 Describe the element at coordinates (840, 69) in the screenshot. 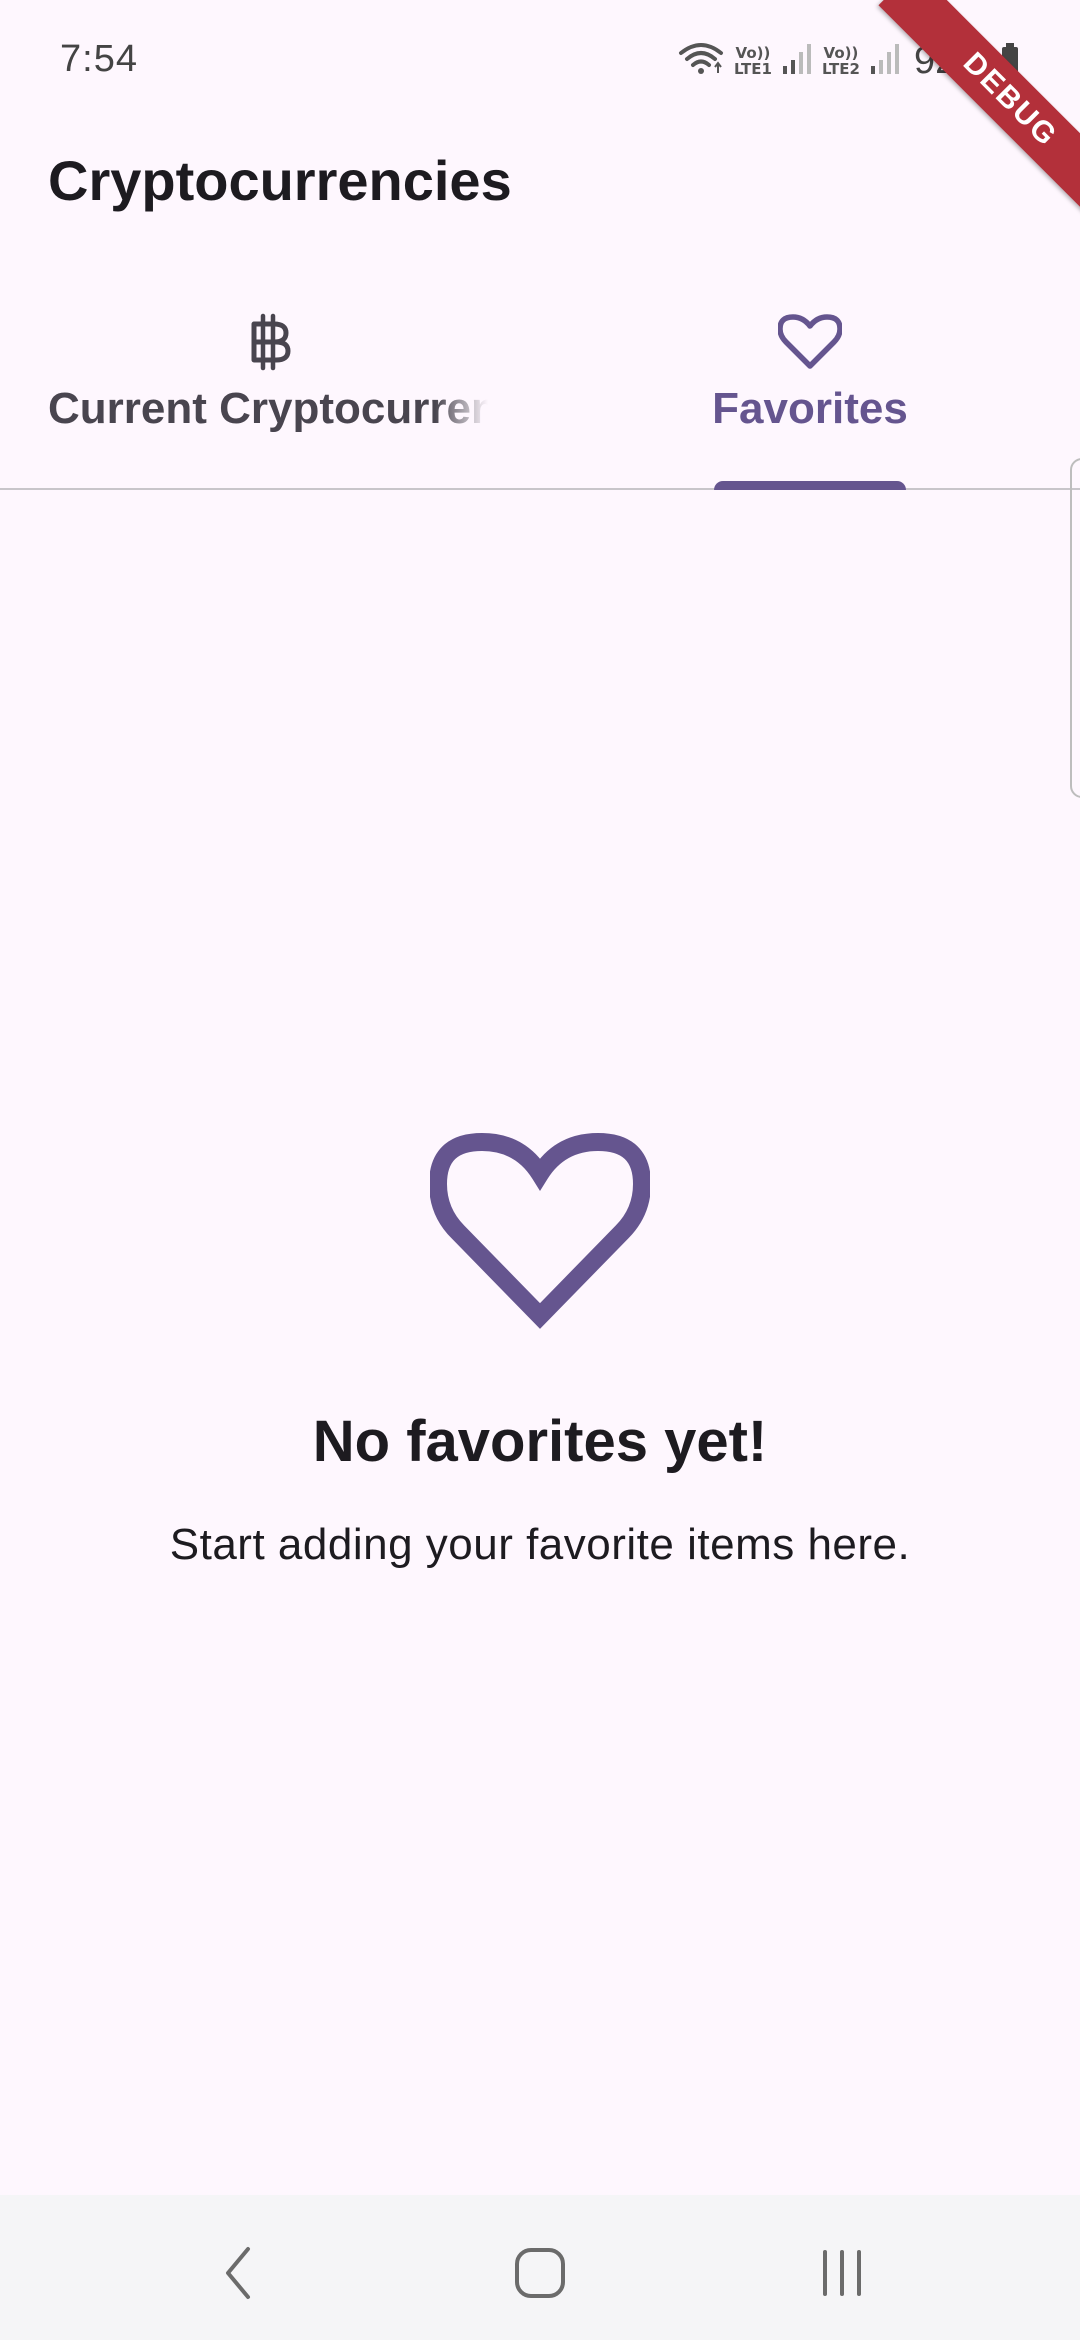

I see `sim2-volte-bottom: LTE2` at that location.